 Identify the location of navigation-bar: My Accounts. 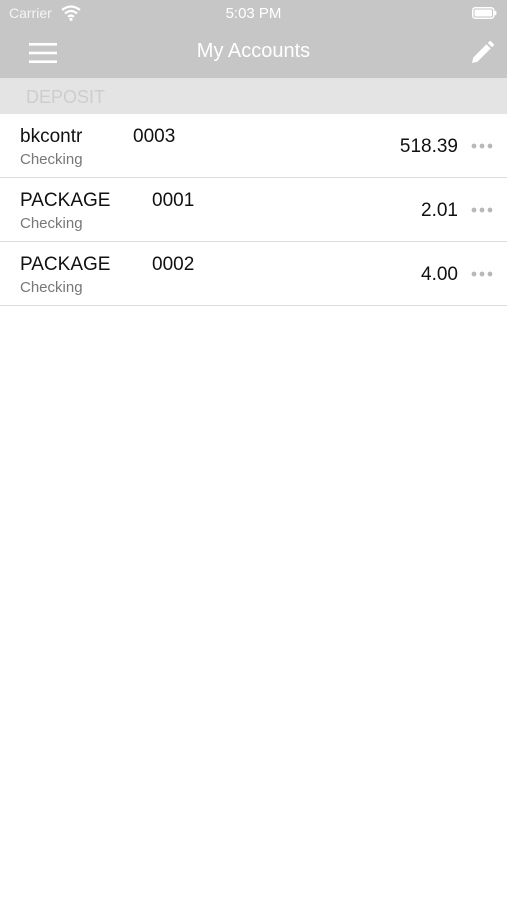
(253, 53).